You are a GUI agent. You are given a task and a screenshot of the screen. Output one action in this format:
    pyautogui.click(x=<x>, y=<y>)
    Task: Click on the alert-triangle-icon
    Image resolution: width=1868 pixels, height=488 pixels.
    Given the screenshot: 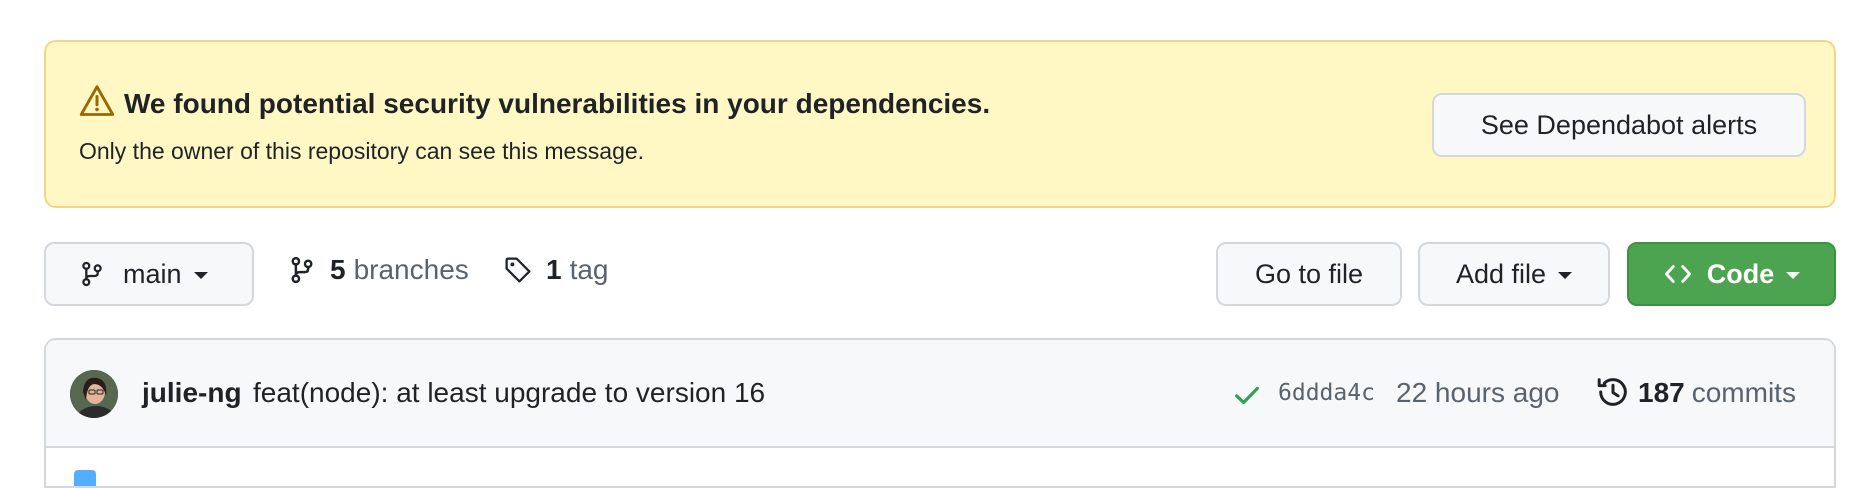 What is the action you would take?
    pyautogui.click(x=97, y=100)
    